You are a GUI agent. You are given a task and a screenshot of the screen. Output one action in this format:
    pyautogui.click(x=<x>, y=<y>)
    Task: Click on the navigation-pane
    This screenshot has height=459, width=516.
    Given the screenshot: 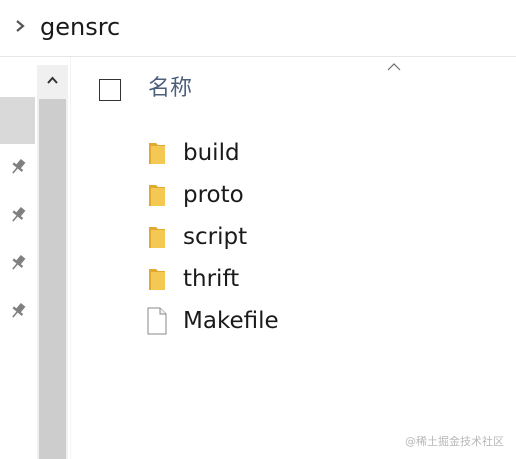 What is the action you would take?
    pyautogui.click(x=35, y=258)
    